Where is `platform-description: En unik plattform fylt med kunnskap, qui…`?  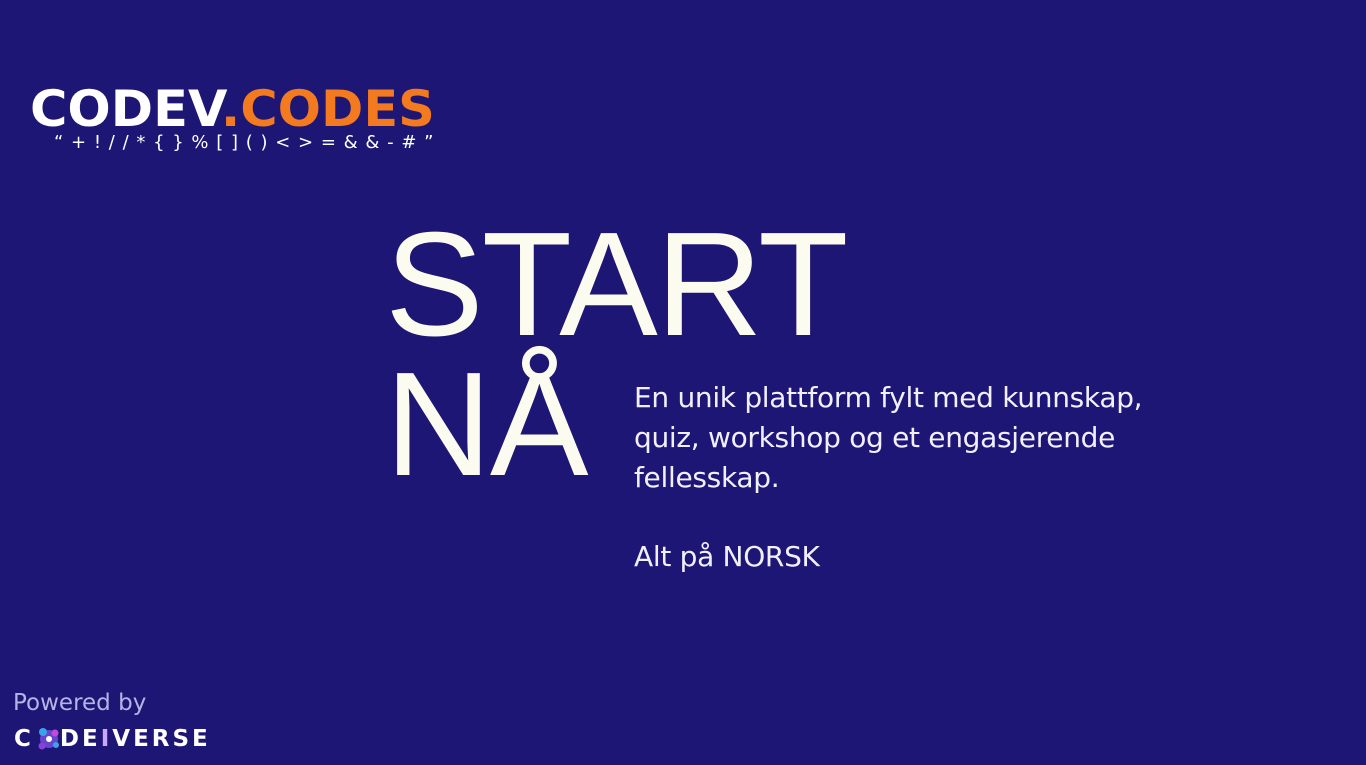 platform-description: En unik plattform fylt med kunnskap, qui… is located at coordinates (888, 437).